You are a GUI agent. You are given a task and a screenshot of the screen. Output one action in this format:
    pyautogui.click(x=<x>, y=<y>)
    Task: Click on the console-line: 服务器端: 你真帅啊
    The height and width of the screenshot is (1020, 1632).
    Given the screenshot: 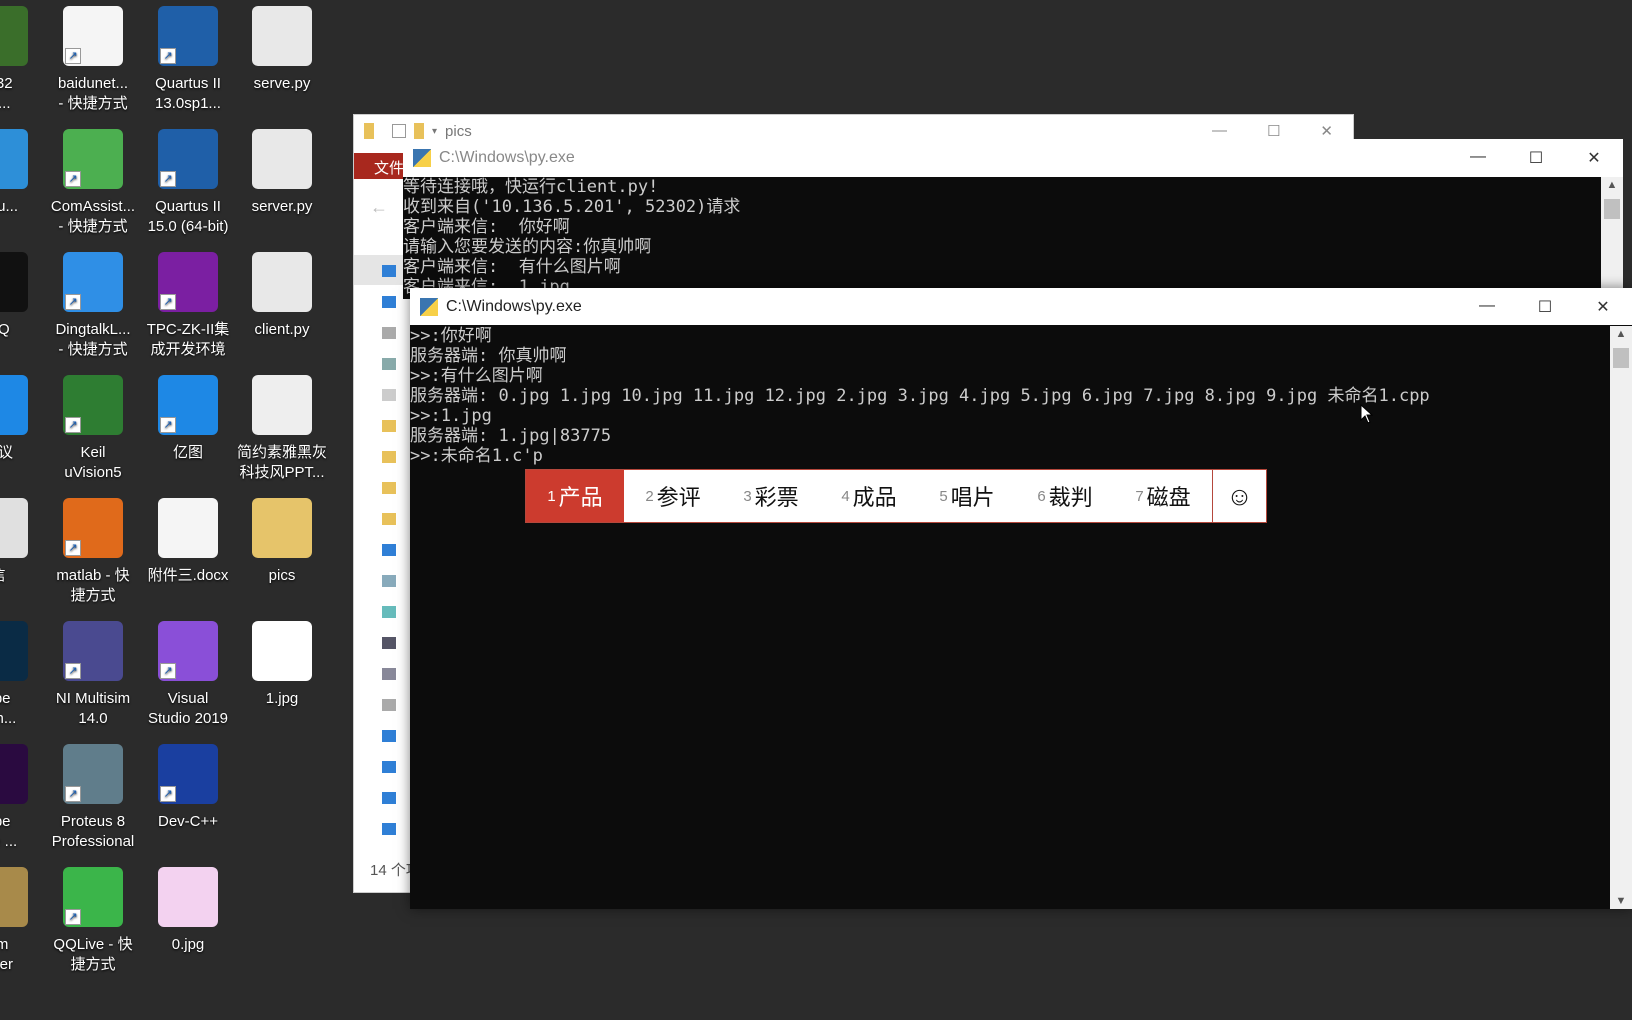 What is the action you would take?
    pyautogui.click(x=488, y=356)
    